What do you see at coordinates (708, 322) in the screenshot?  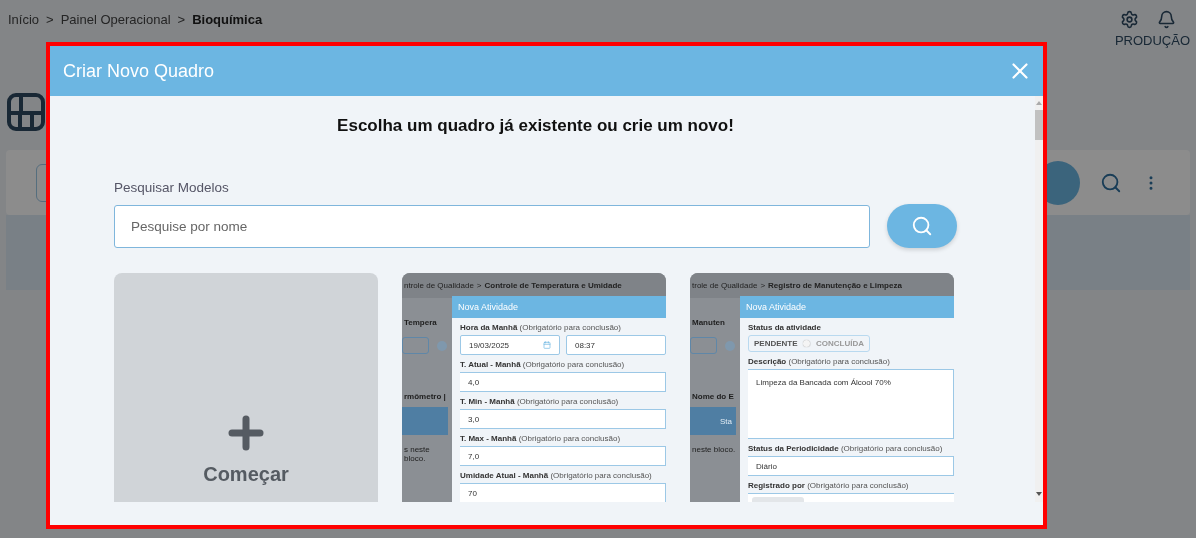 I see `page-title: Manuten` at bounding box center [708, 322].